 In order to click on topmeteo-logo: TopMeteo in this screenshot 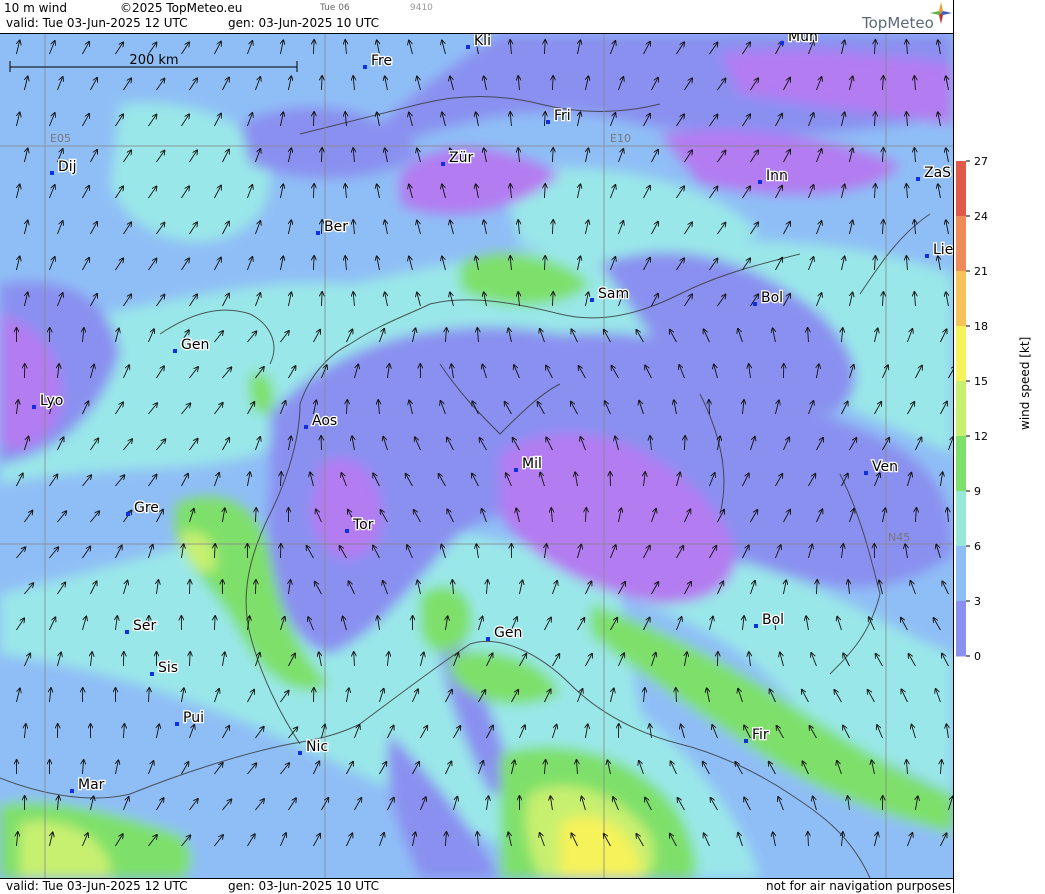, I will do `click(898, 23)`.